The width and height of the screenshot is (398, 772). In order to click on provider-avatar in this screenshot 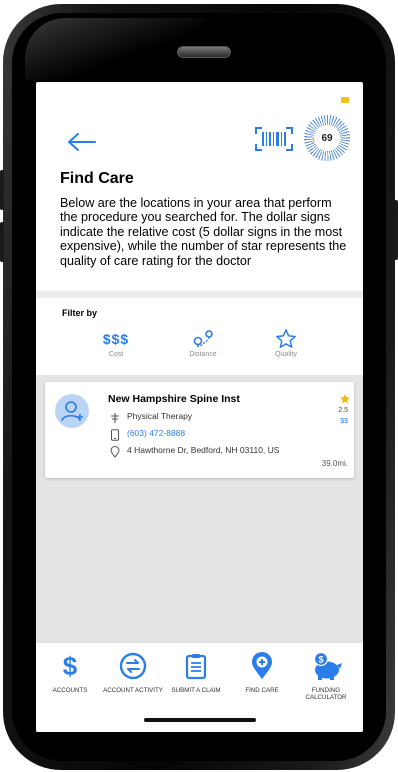, I will do `click(72, 411)`.